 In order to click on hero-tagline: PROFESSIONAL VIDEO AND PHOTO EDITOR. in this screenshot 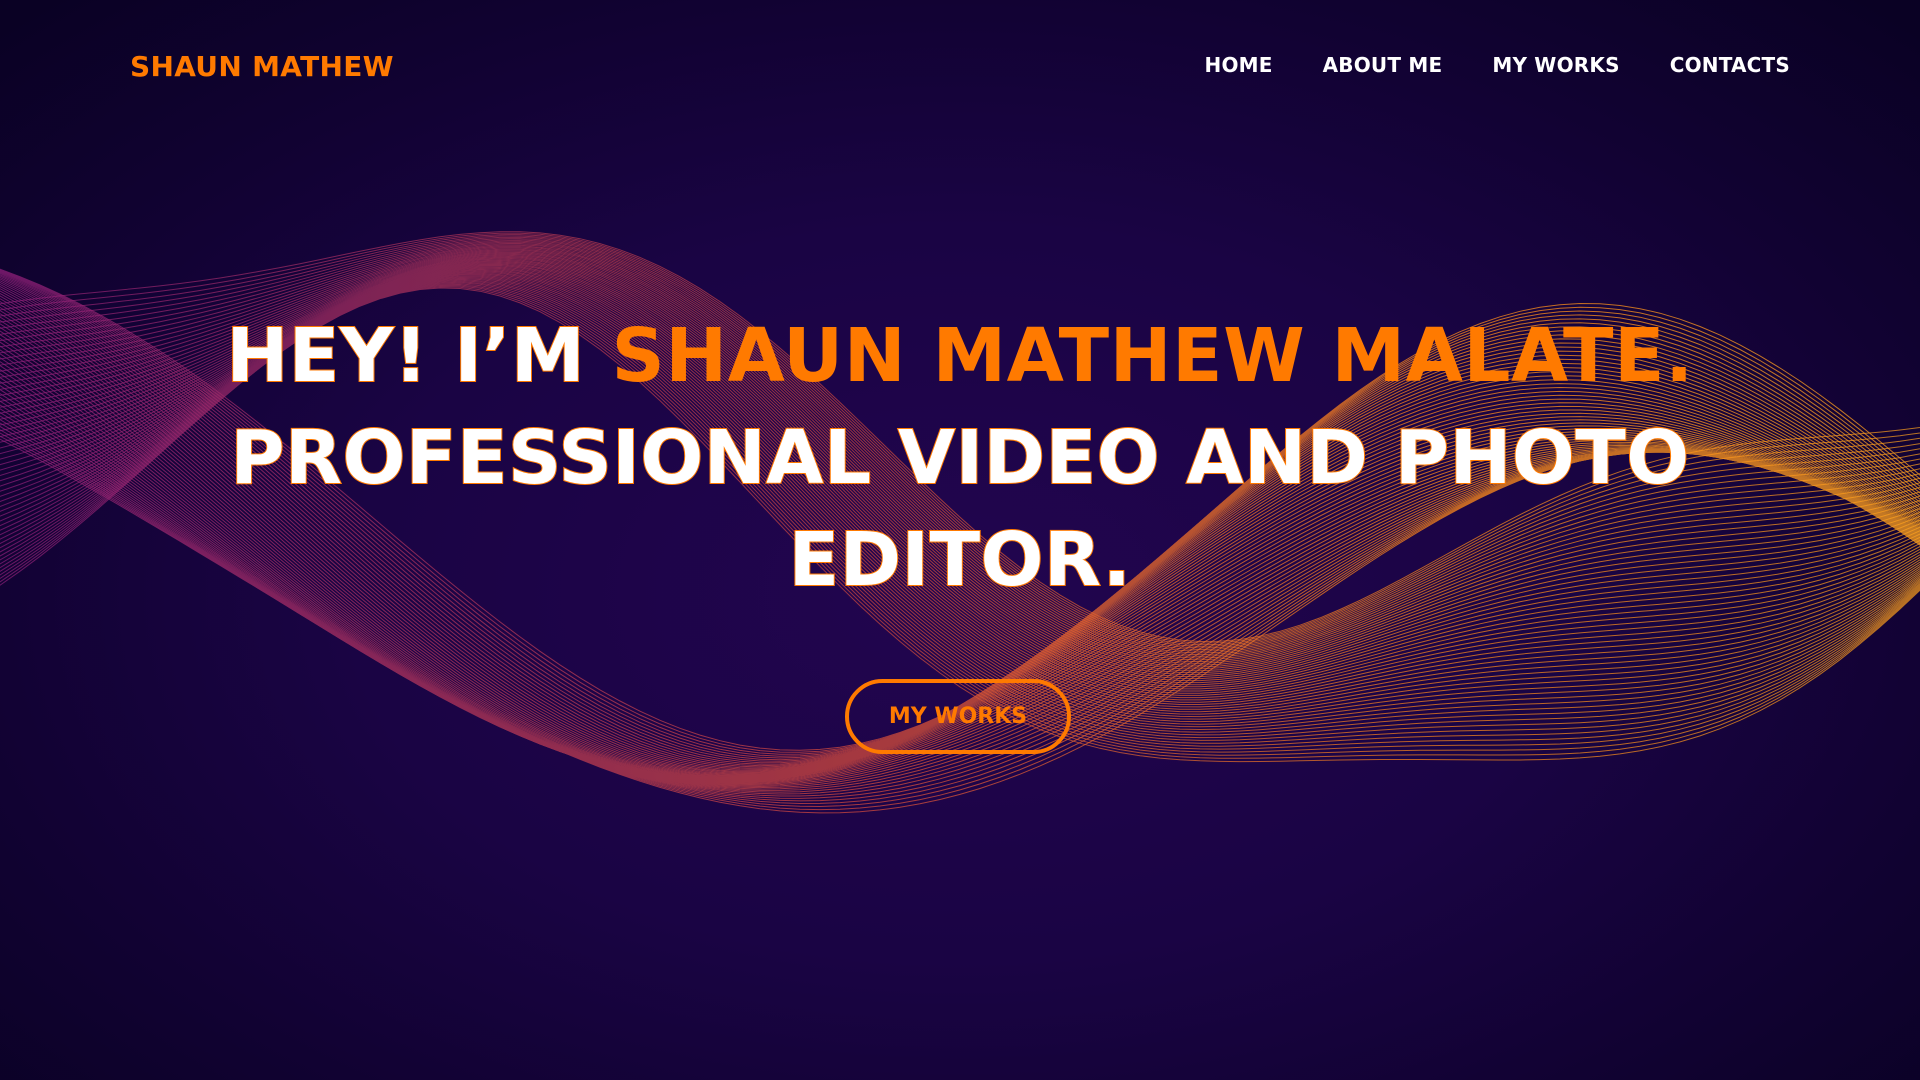, I will do `click(959, 509)`.